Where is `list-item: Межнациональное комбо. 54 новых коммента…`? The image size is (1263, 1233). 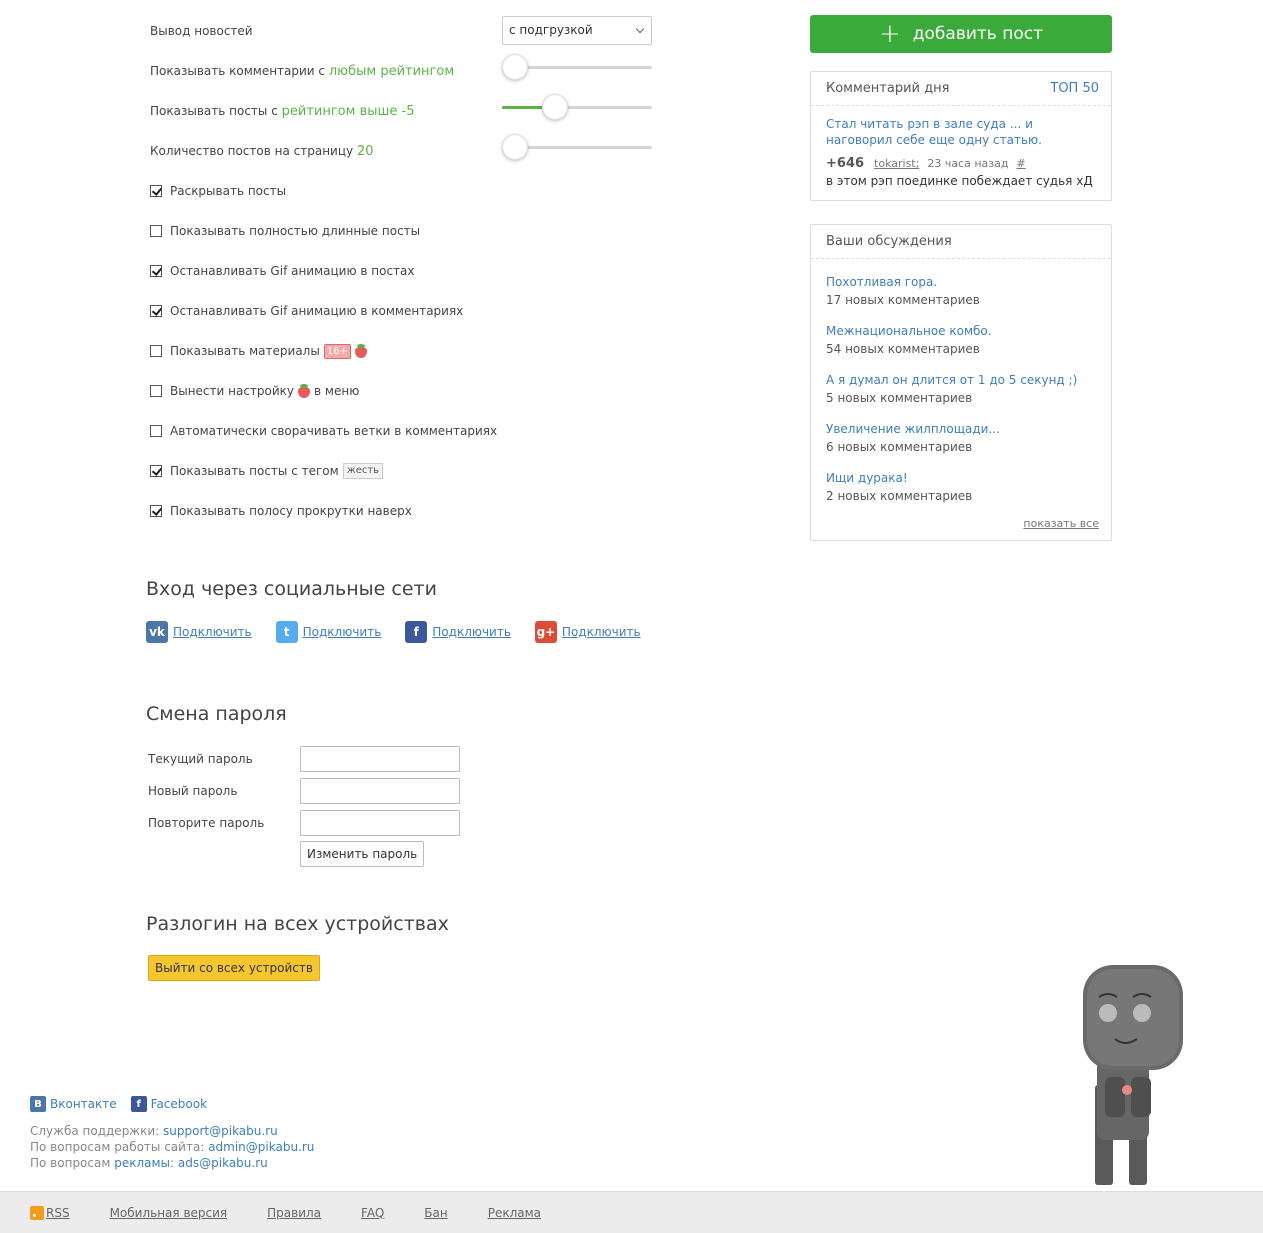
list-item: Межнациональное комбо. 54 новых коммента… is located at coordinates (961, 340).